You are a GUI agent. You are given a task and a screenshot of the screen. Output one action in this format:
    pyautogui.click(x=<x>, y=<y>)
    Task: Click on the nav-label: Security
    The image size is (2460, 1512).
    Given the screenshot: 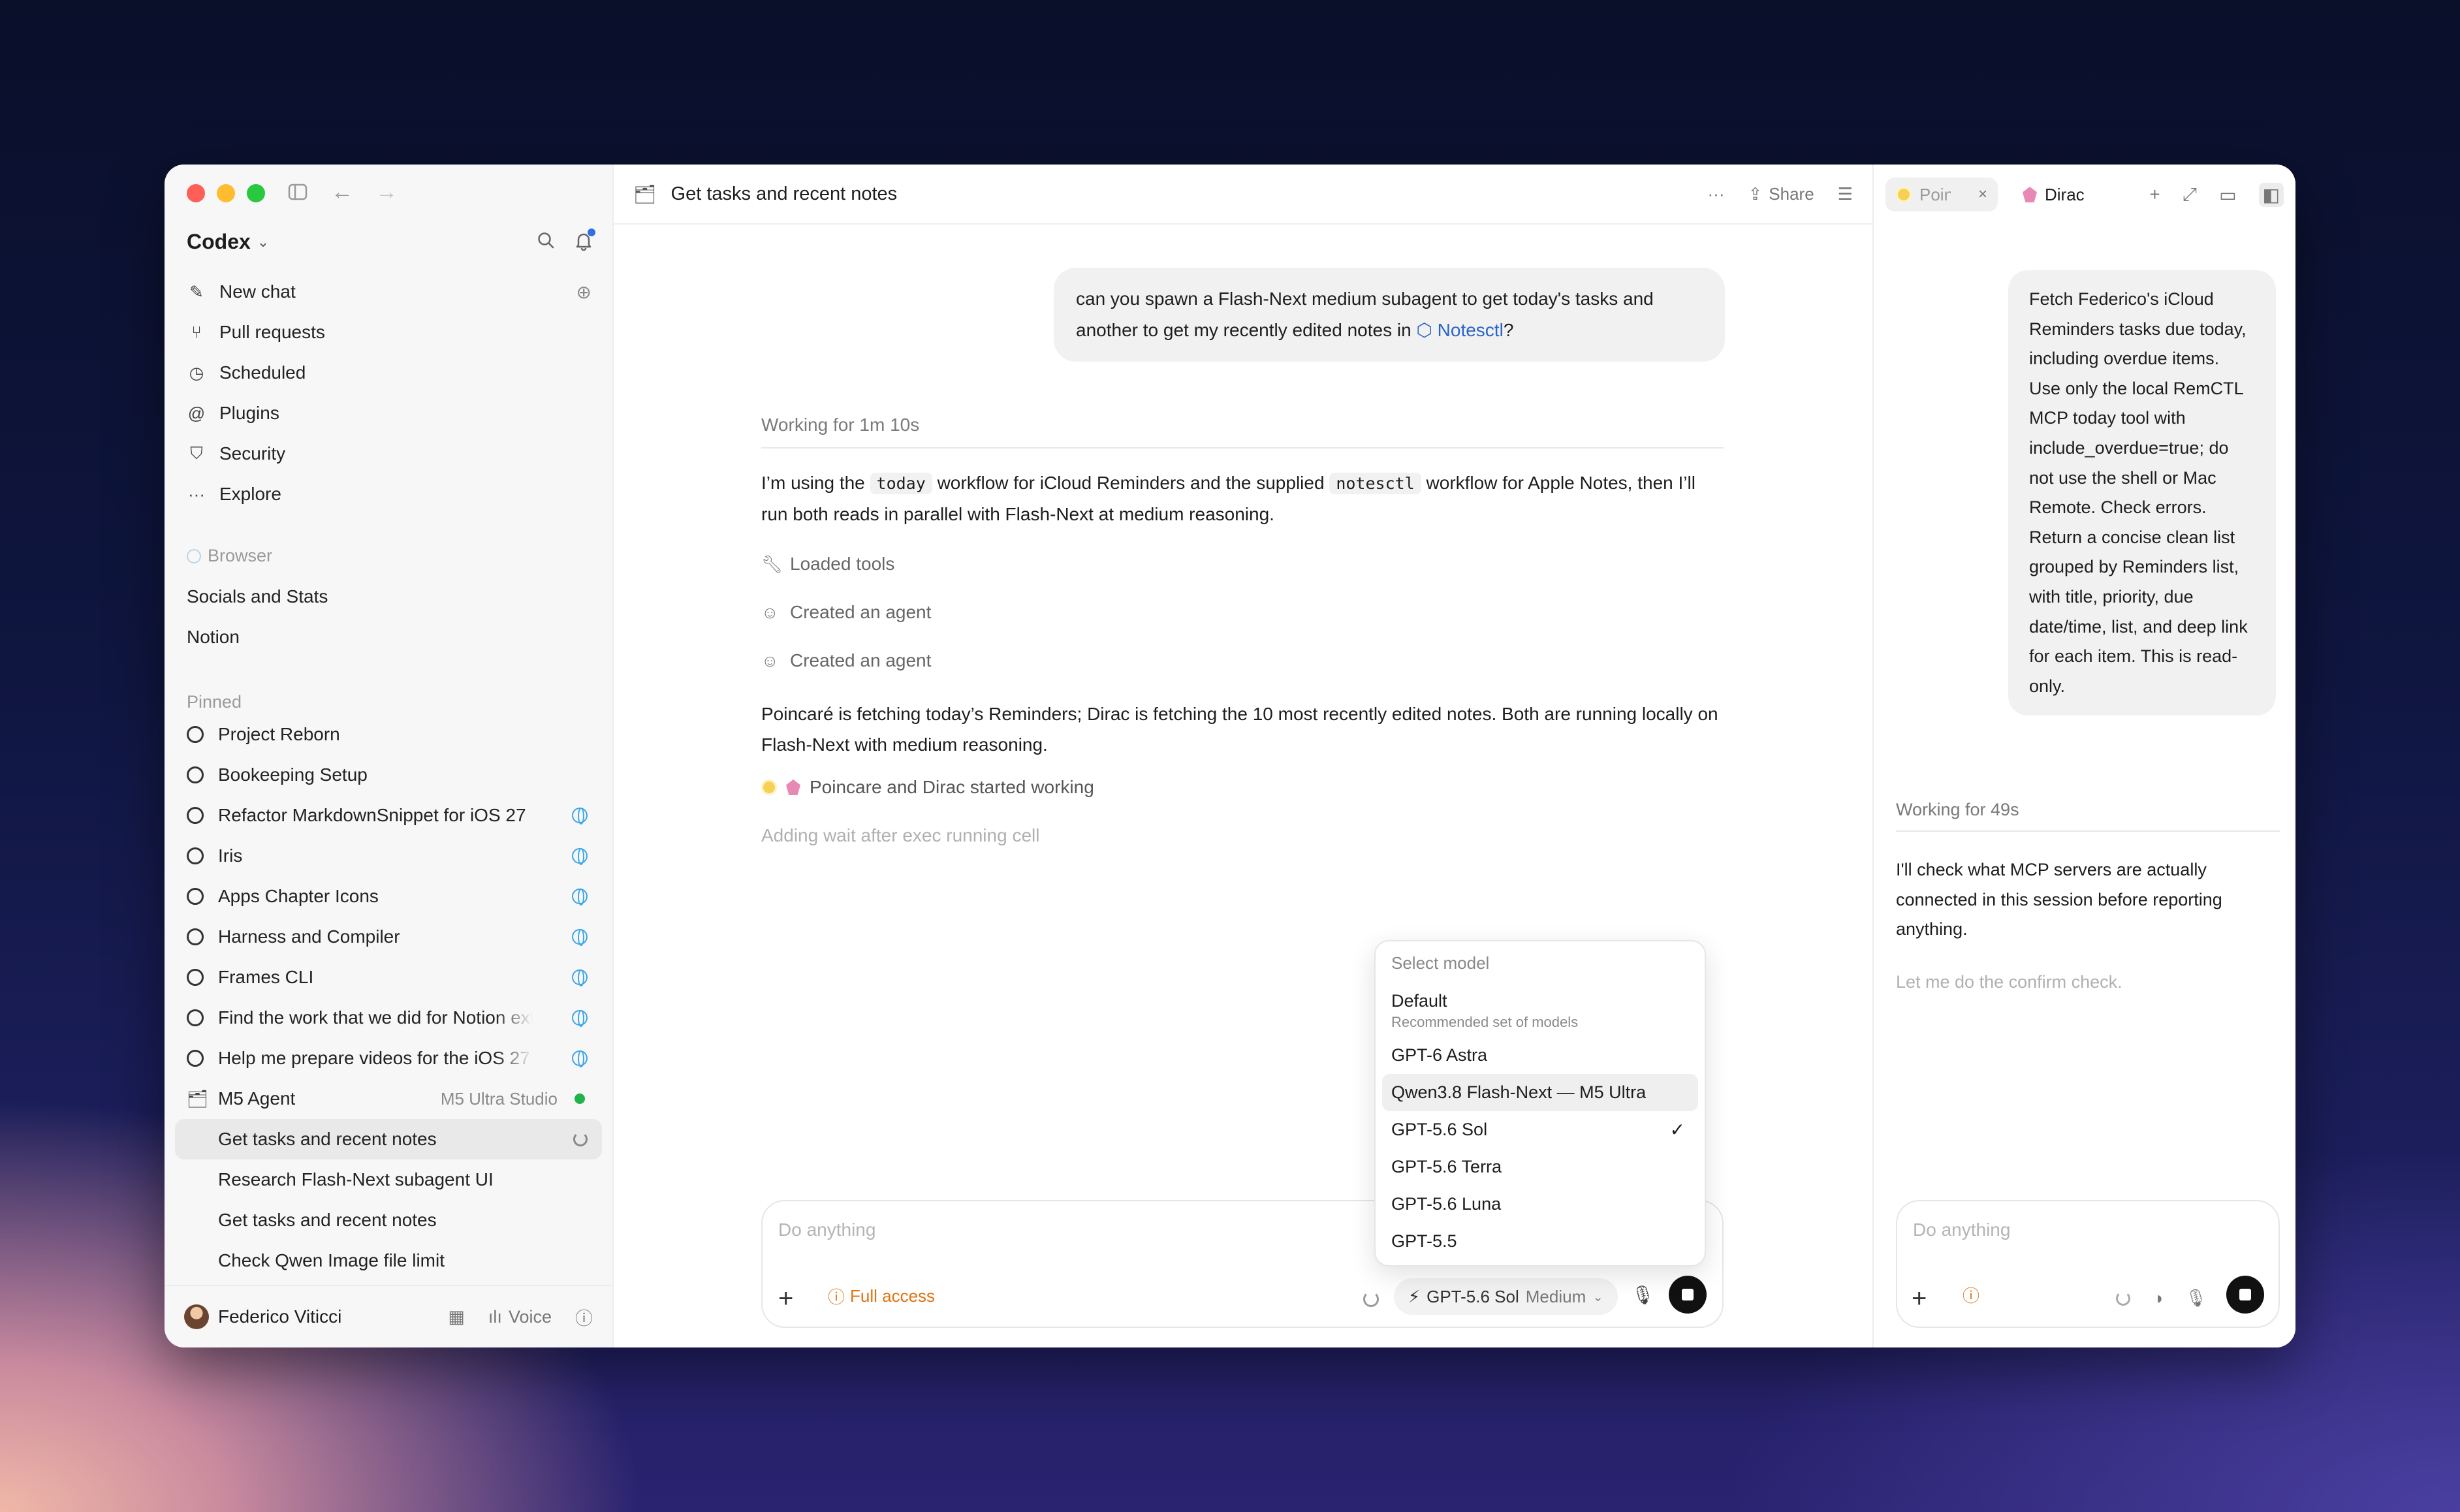 What is the action you would take?
    pyautogui.click(x=252, y=453)
    